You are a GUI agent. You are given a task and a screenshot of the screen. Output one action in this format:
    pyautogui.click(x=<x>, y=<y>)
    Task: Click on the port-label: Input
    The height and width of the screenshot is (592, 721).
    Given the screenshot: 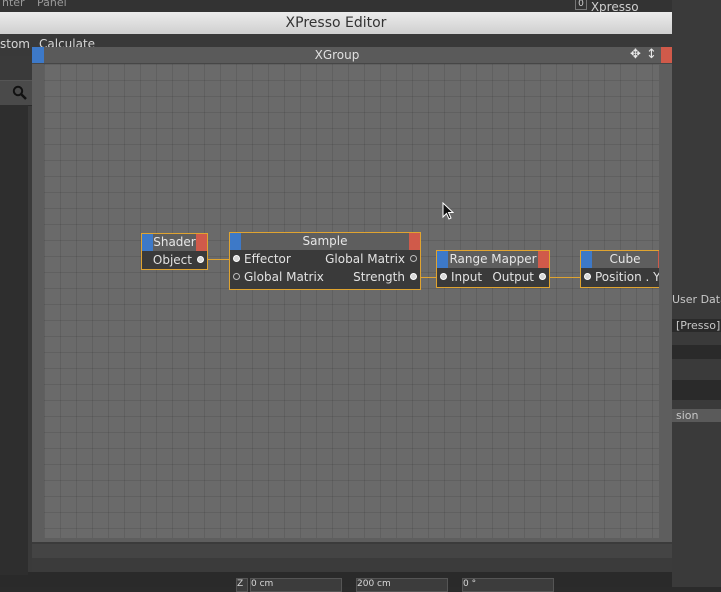 What is the action you would take?
    pyautogui.click(x=467, y=277)
    